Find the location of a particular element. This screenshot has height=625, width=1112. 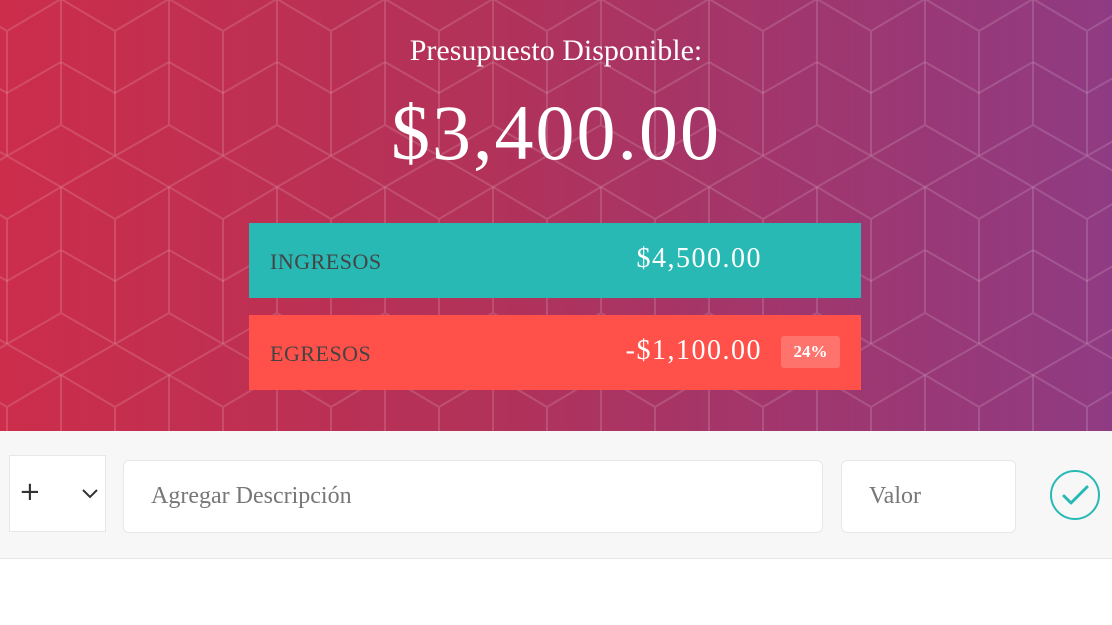

value-input is located at coordinates (928, 496).